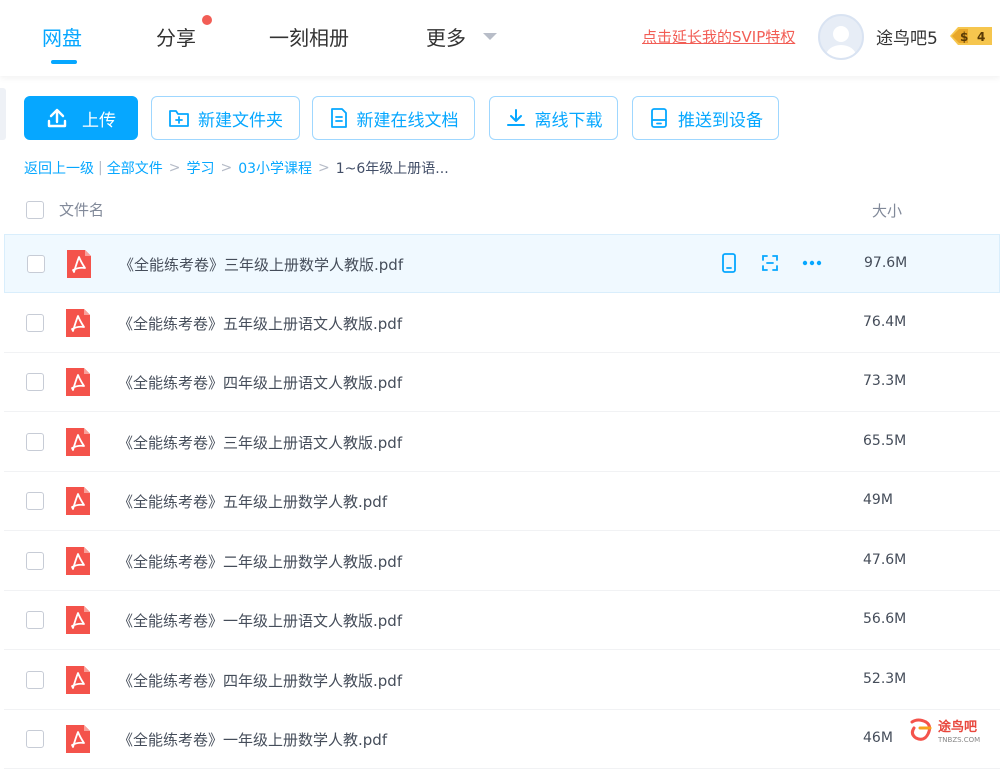  I want to click on new-online-doc-button: 新建在线文档, so click(393, 118).